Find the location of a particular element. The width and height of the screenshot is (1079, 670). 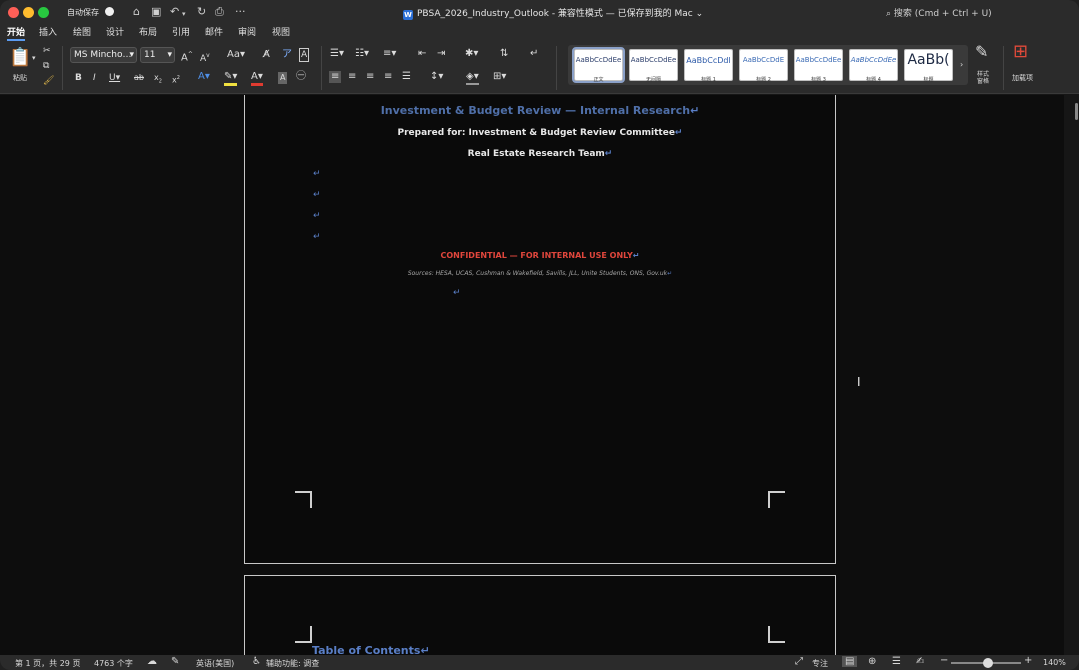

font-color-icon: A▾ is located at coordinates (257, 78).